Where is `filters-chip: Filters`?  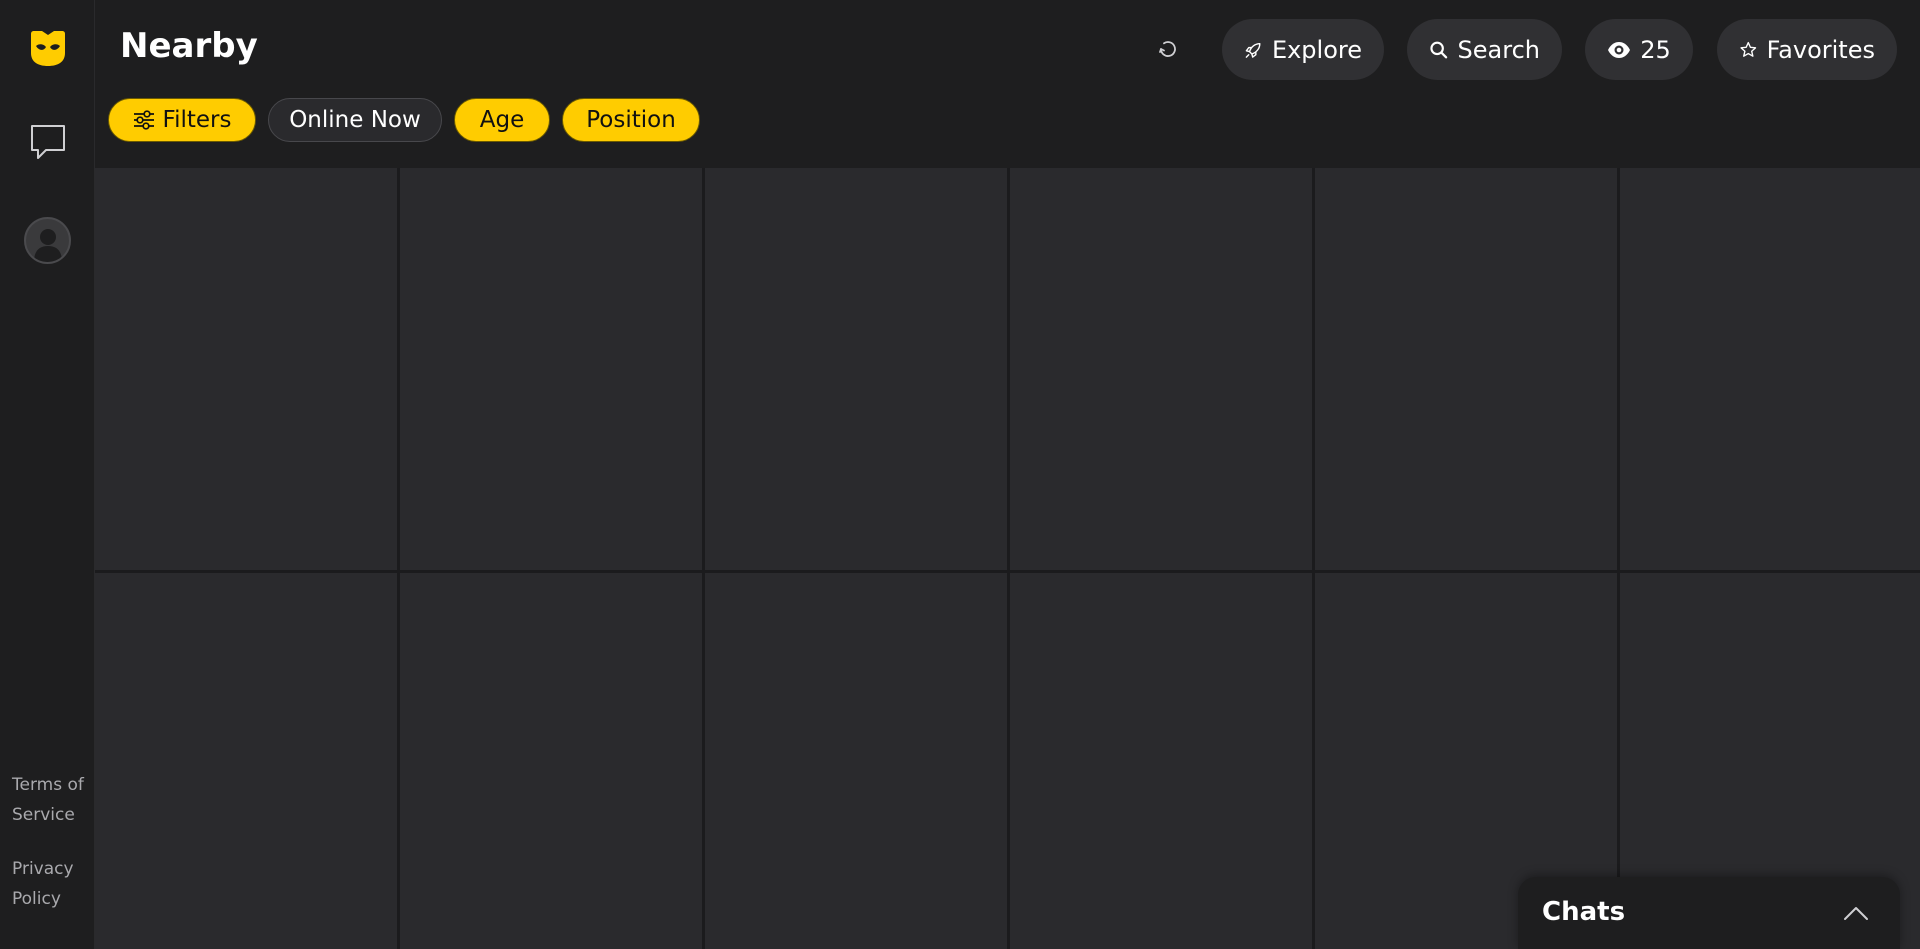
filters-chip: Filters is located at coordinates (182, 120).